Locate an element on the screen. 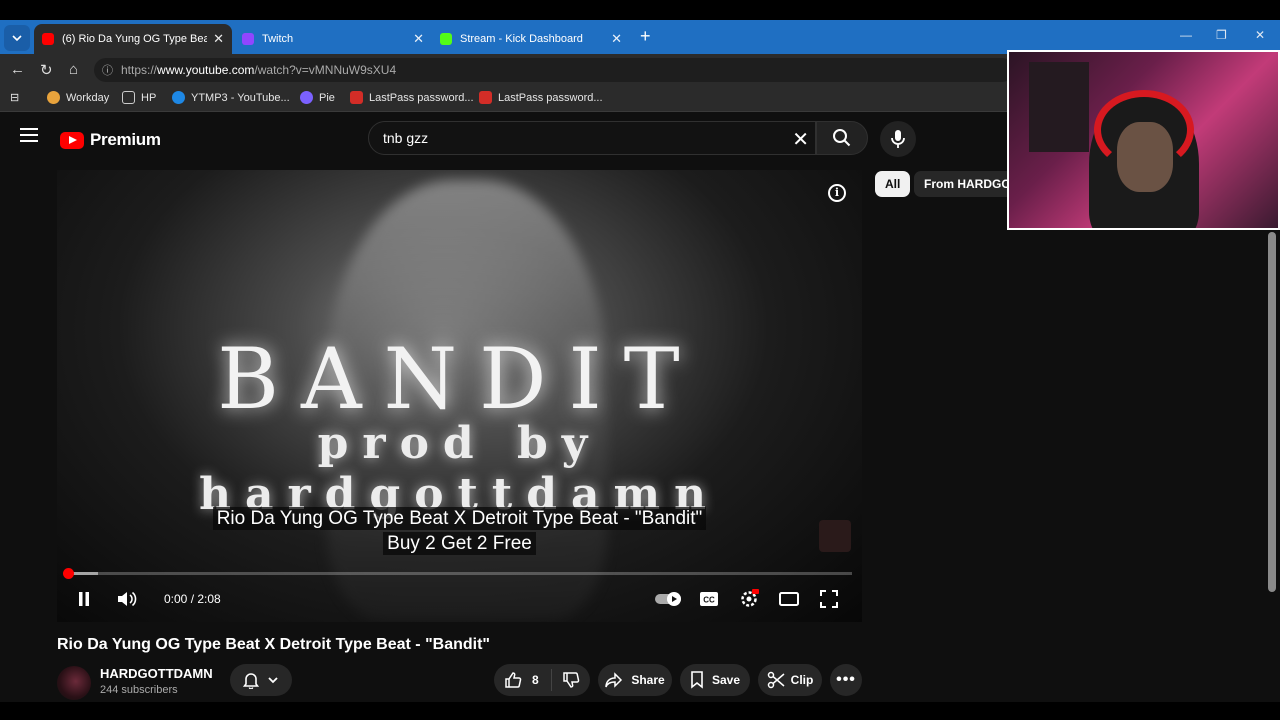  clip-button: Clip is located at coordinates (790, 680).